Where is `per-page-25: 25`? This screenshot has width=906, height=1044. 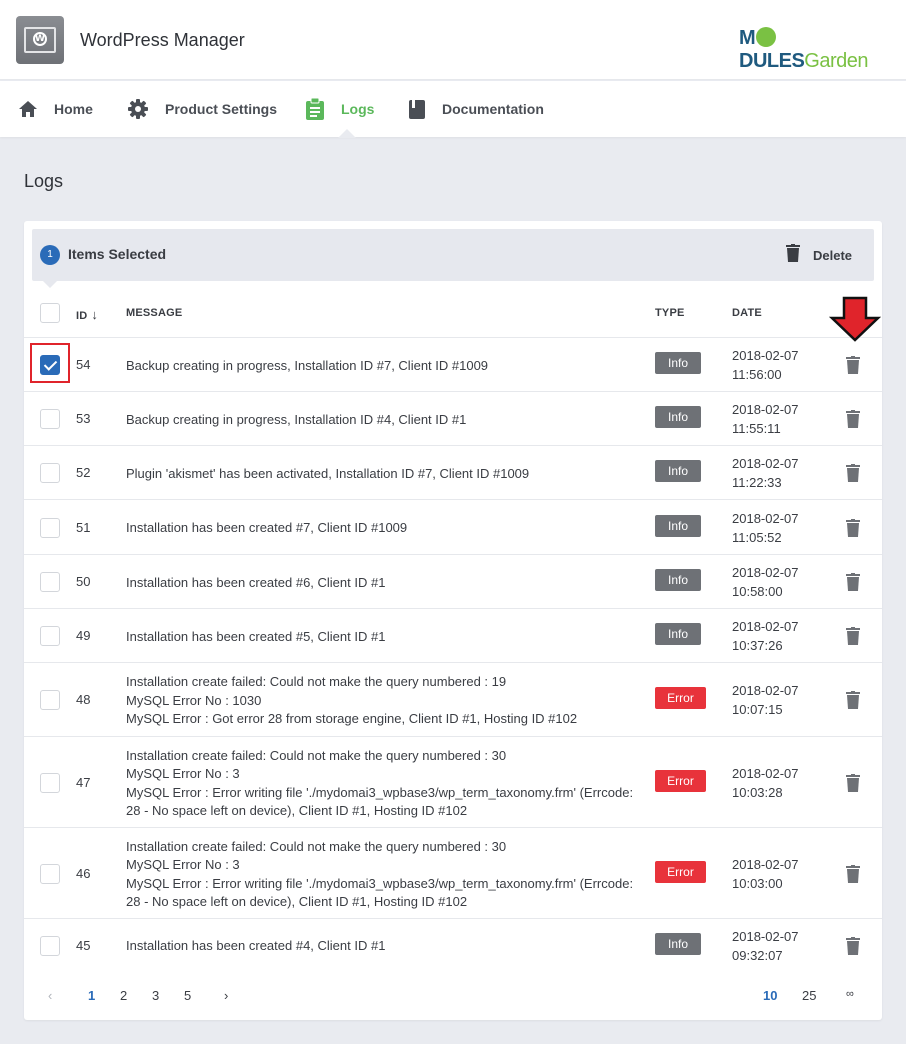
per-page-25: 25 is located at coordinates (809, 995).